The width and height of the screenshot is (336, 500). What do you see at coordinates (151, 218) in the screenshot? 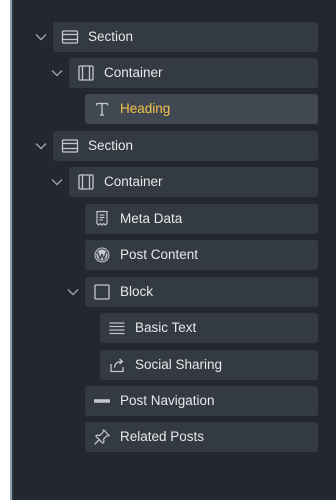
I see `tree-item-label: Meta Data` at bounding box center [151, 218].